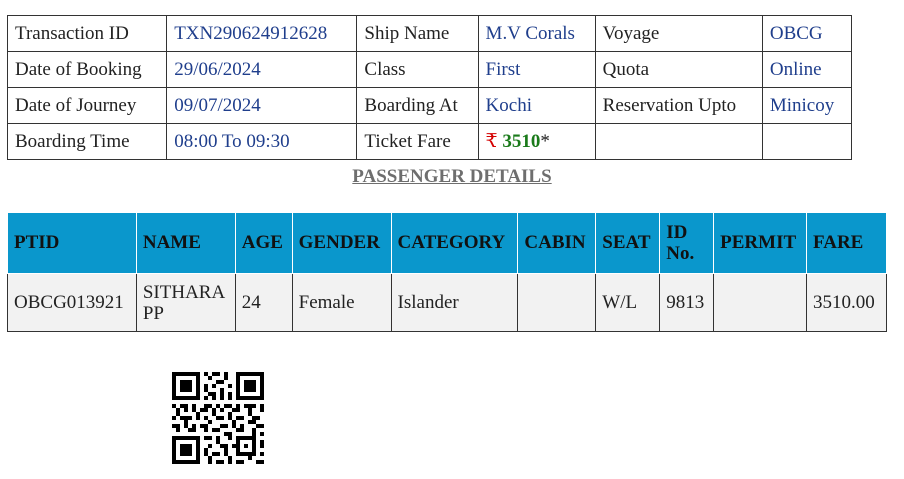  Describe the element at coordinates (491, 141) in the screenshot. I see `rupee-icon: ₹` at that location.